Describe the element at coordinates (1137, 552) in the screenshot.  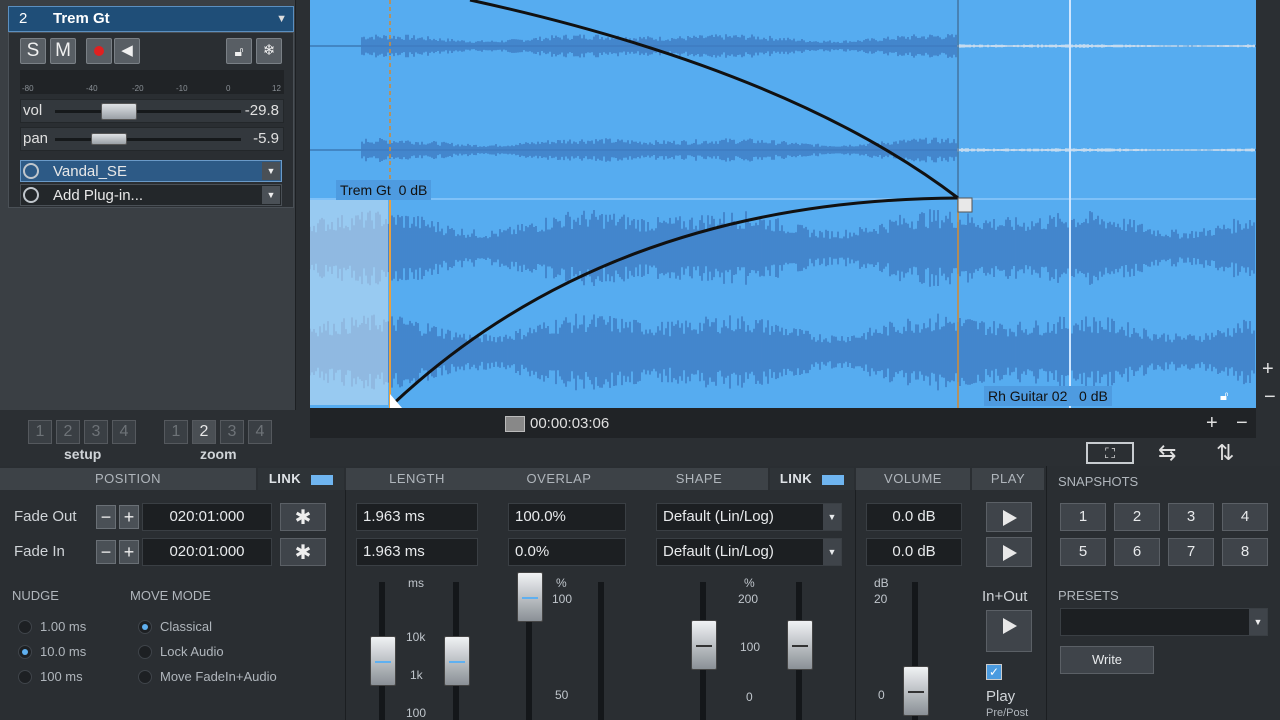
I see `snapshot-button-6: 6` at that location.